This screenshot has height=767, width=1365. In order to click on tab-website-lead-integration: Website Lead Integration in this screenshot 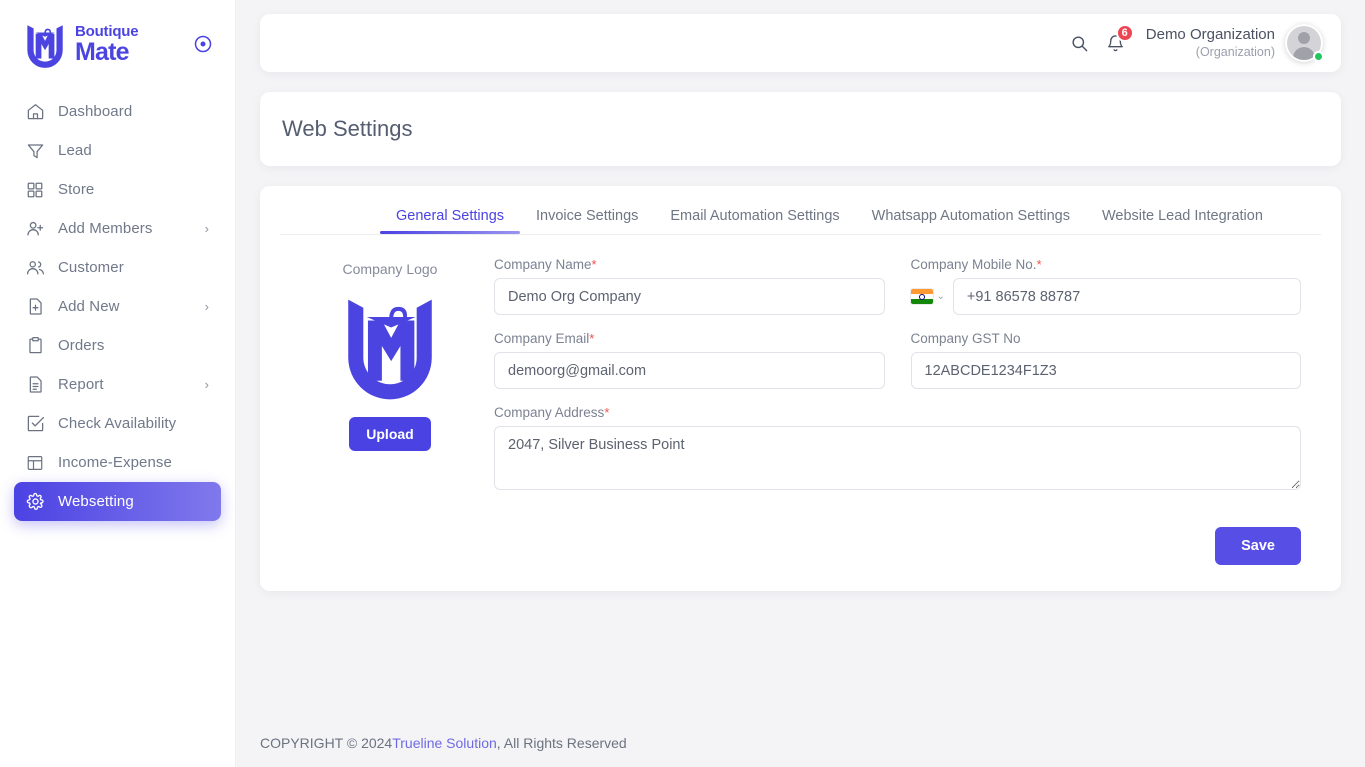, I will do `click(1182, 221)`.